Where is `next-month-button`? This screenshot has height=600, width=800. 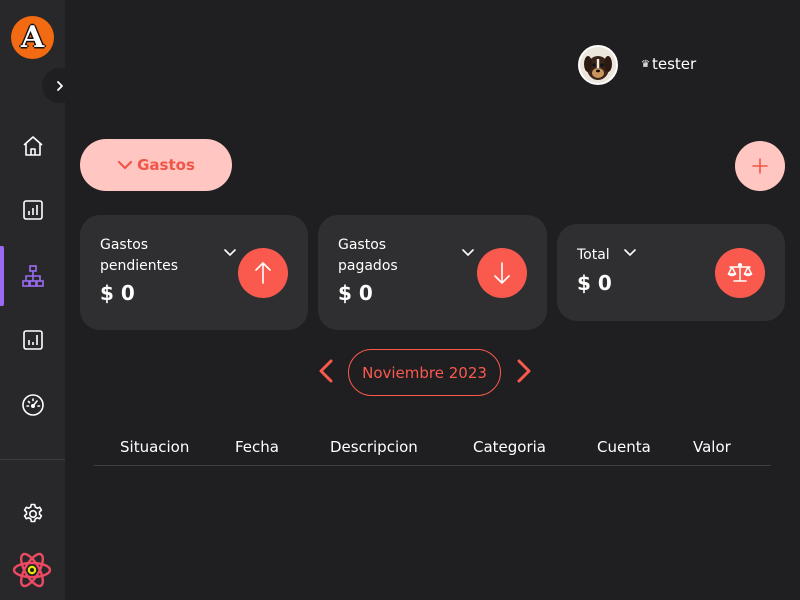 next-month-button is located at coordinates (524, 371).